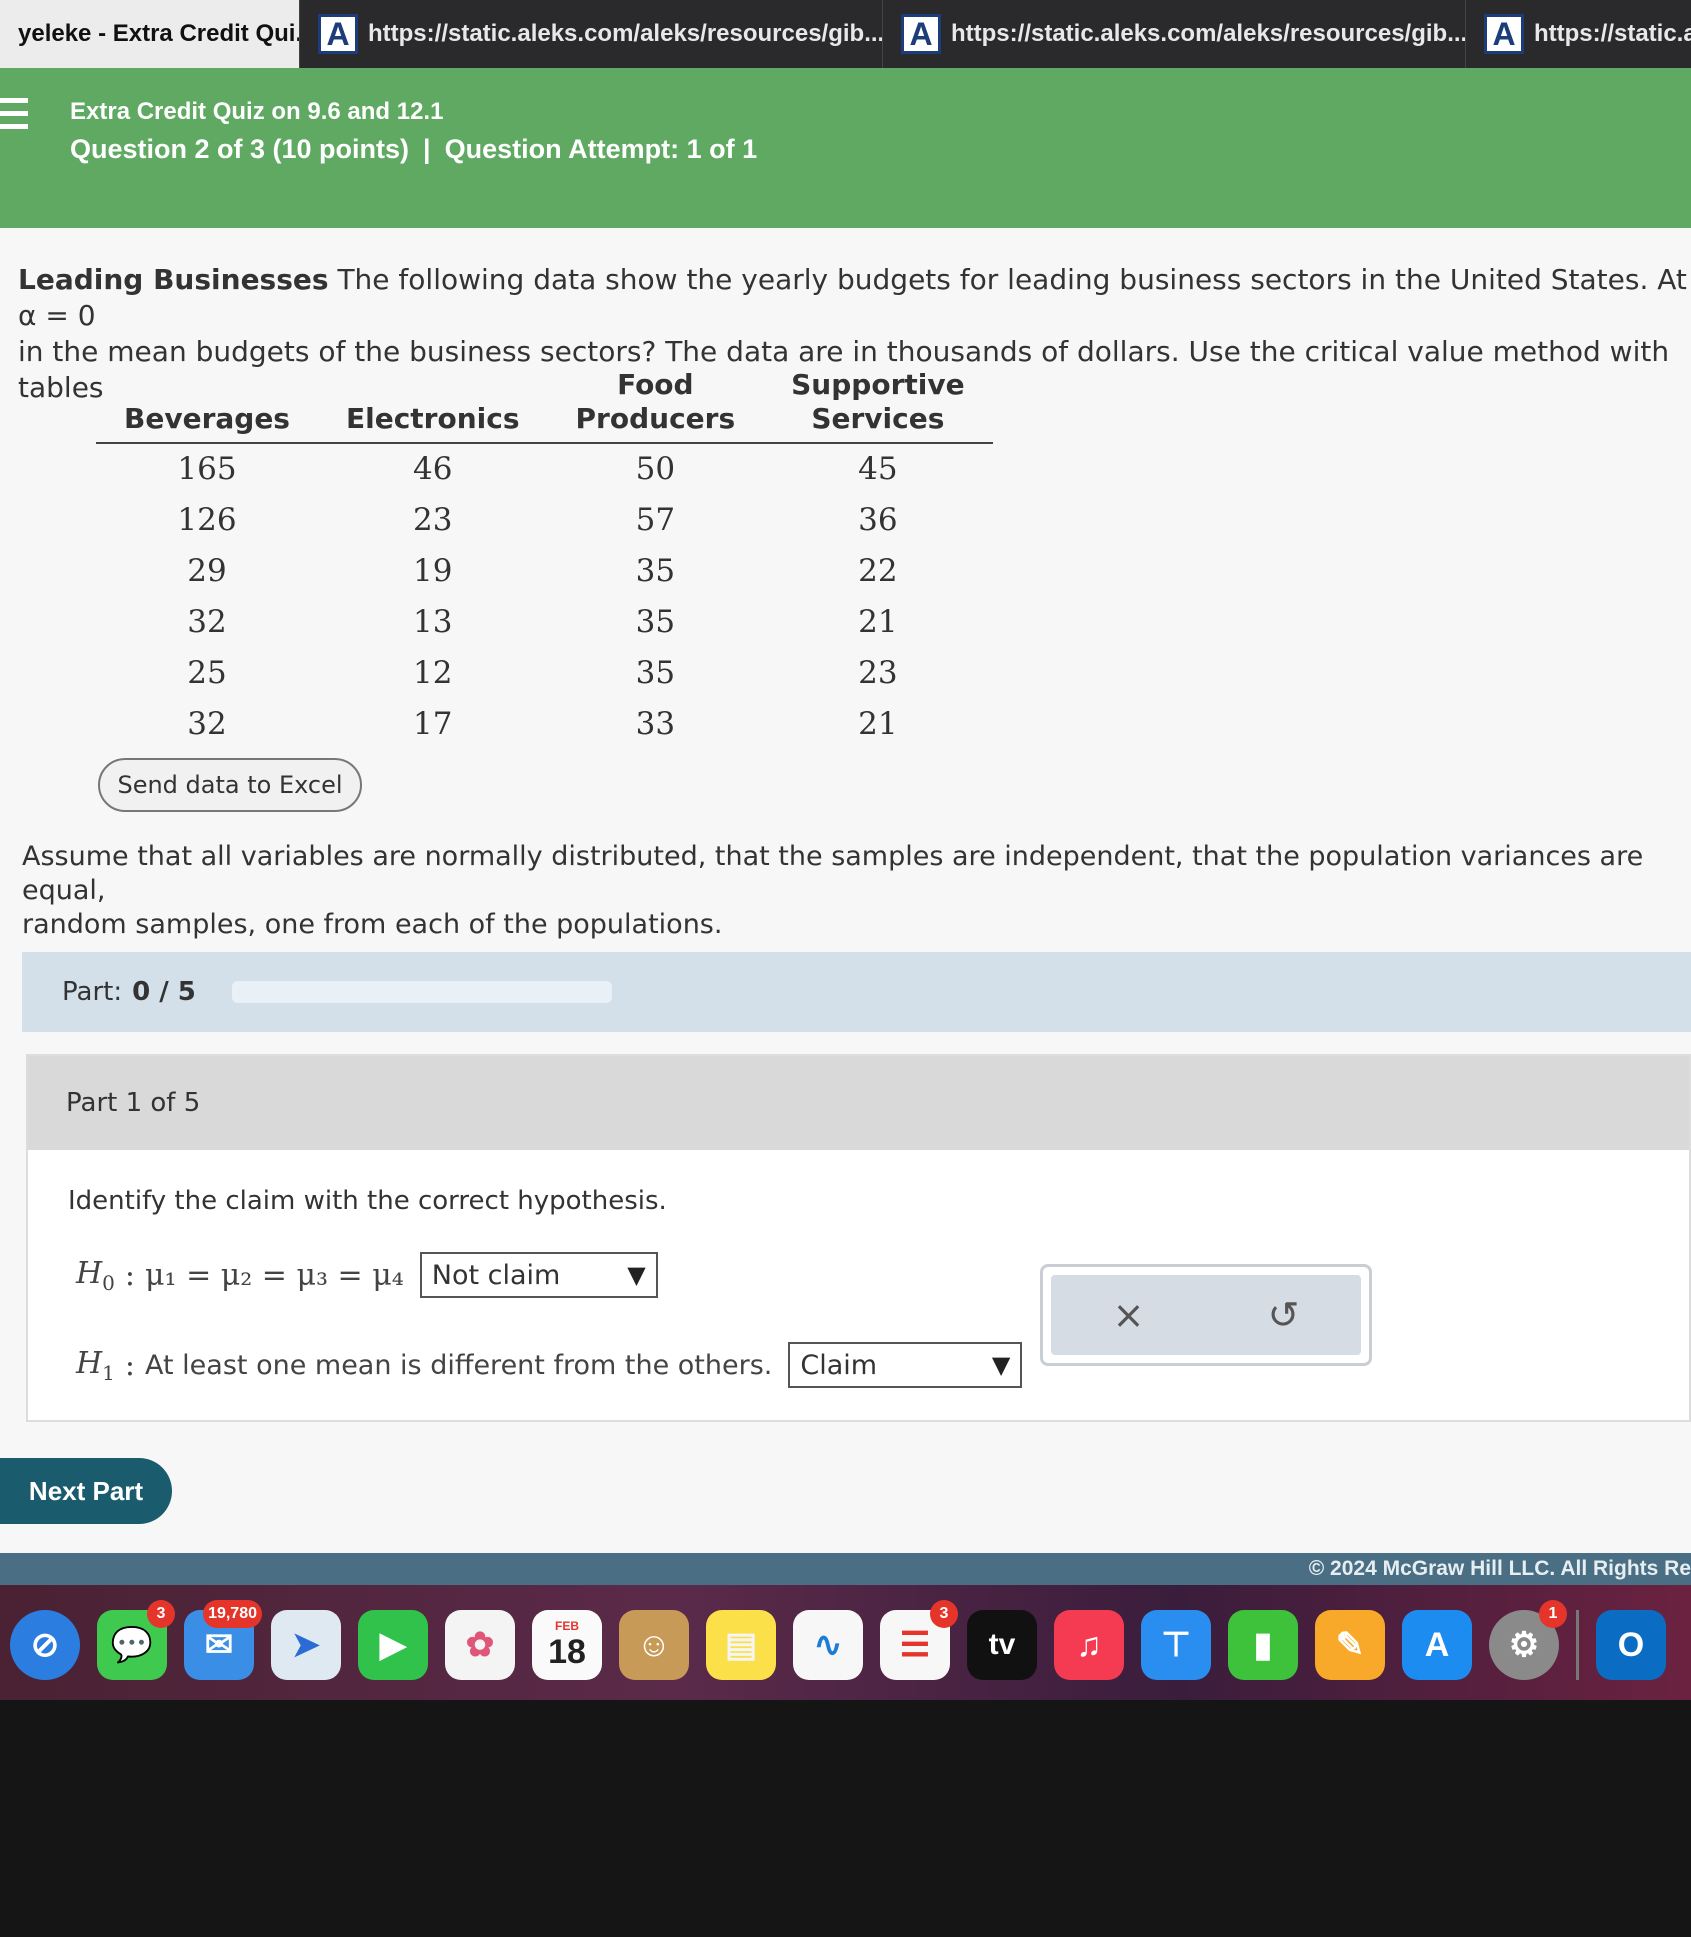 Image resolution: width=1691 pixels, height=1937 pixels. I want to click on table-cell: 19, so click(433, 570).